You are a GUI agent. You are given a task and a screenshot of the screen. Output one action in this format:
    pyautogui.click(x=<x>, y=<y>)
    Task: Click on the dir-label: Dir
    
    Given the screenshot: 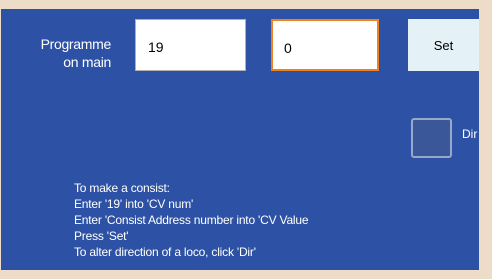 What is the action you would take?
    pyautogui.click(x=470, y=134)
    